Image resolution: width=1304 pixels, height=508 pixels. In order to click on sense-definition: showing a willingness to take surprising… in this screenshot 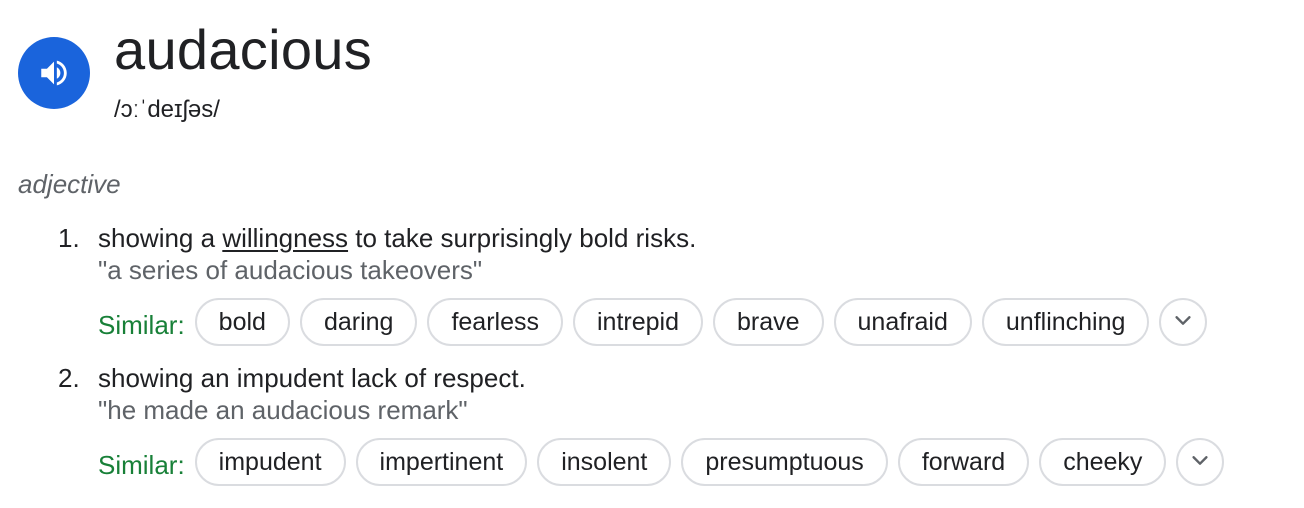, I will do `click(397, 238)`.